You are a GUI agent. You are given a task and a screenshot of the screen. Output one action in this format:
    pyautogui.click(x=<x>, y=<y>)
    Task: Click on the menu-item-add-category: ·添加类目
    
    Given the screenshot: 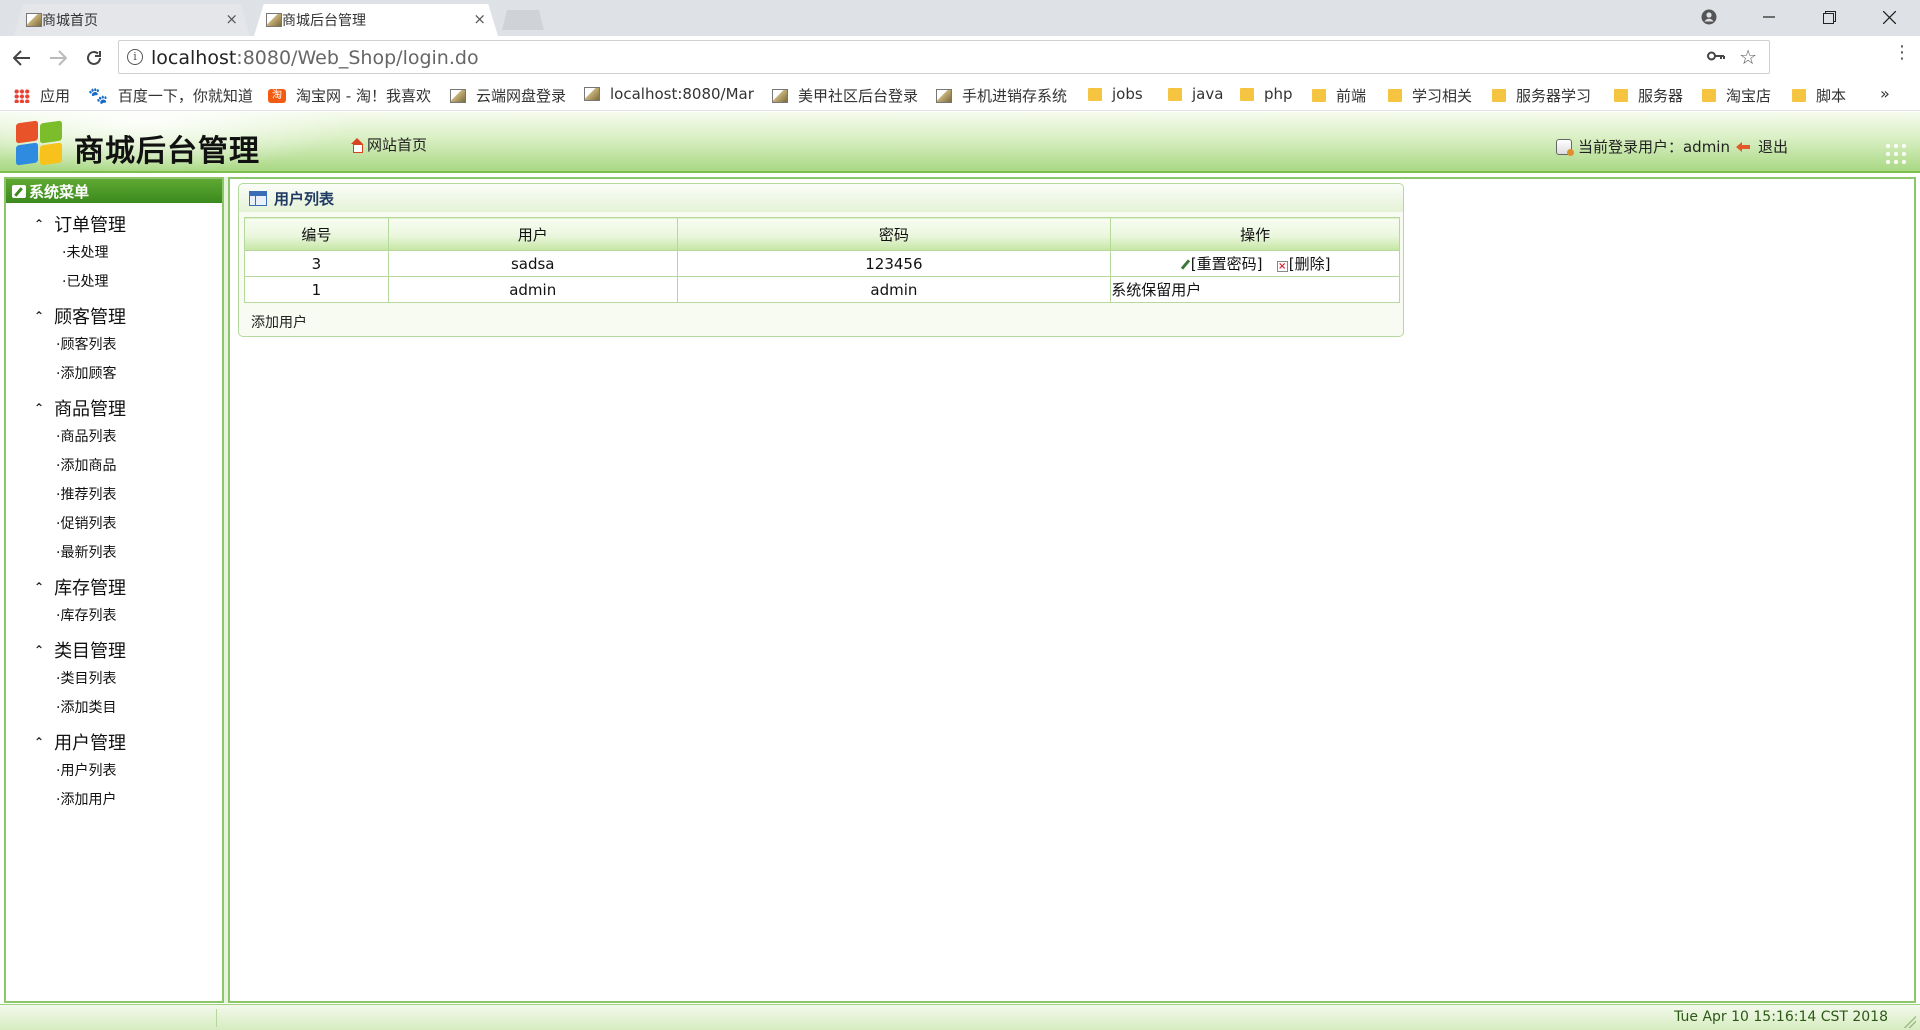 What is the action you would take?
    pyautogui.click(x=128, y=708)
    